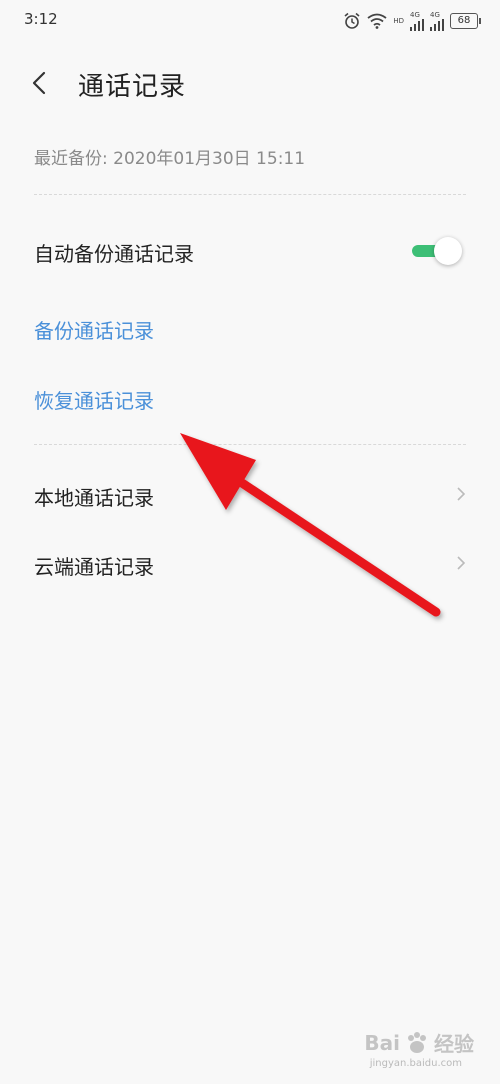 This screenshot has height=1084, width=500. What do you see at coordinates (310, 525) in the screenshot?
I see `annotation-arrow-icon` at bounding box center [310, 525].